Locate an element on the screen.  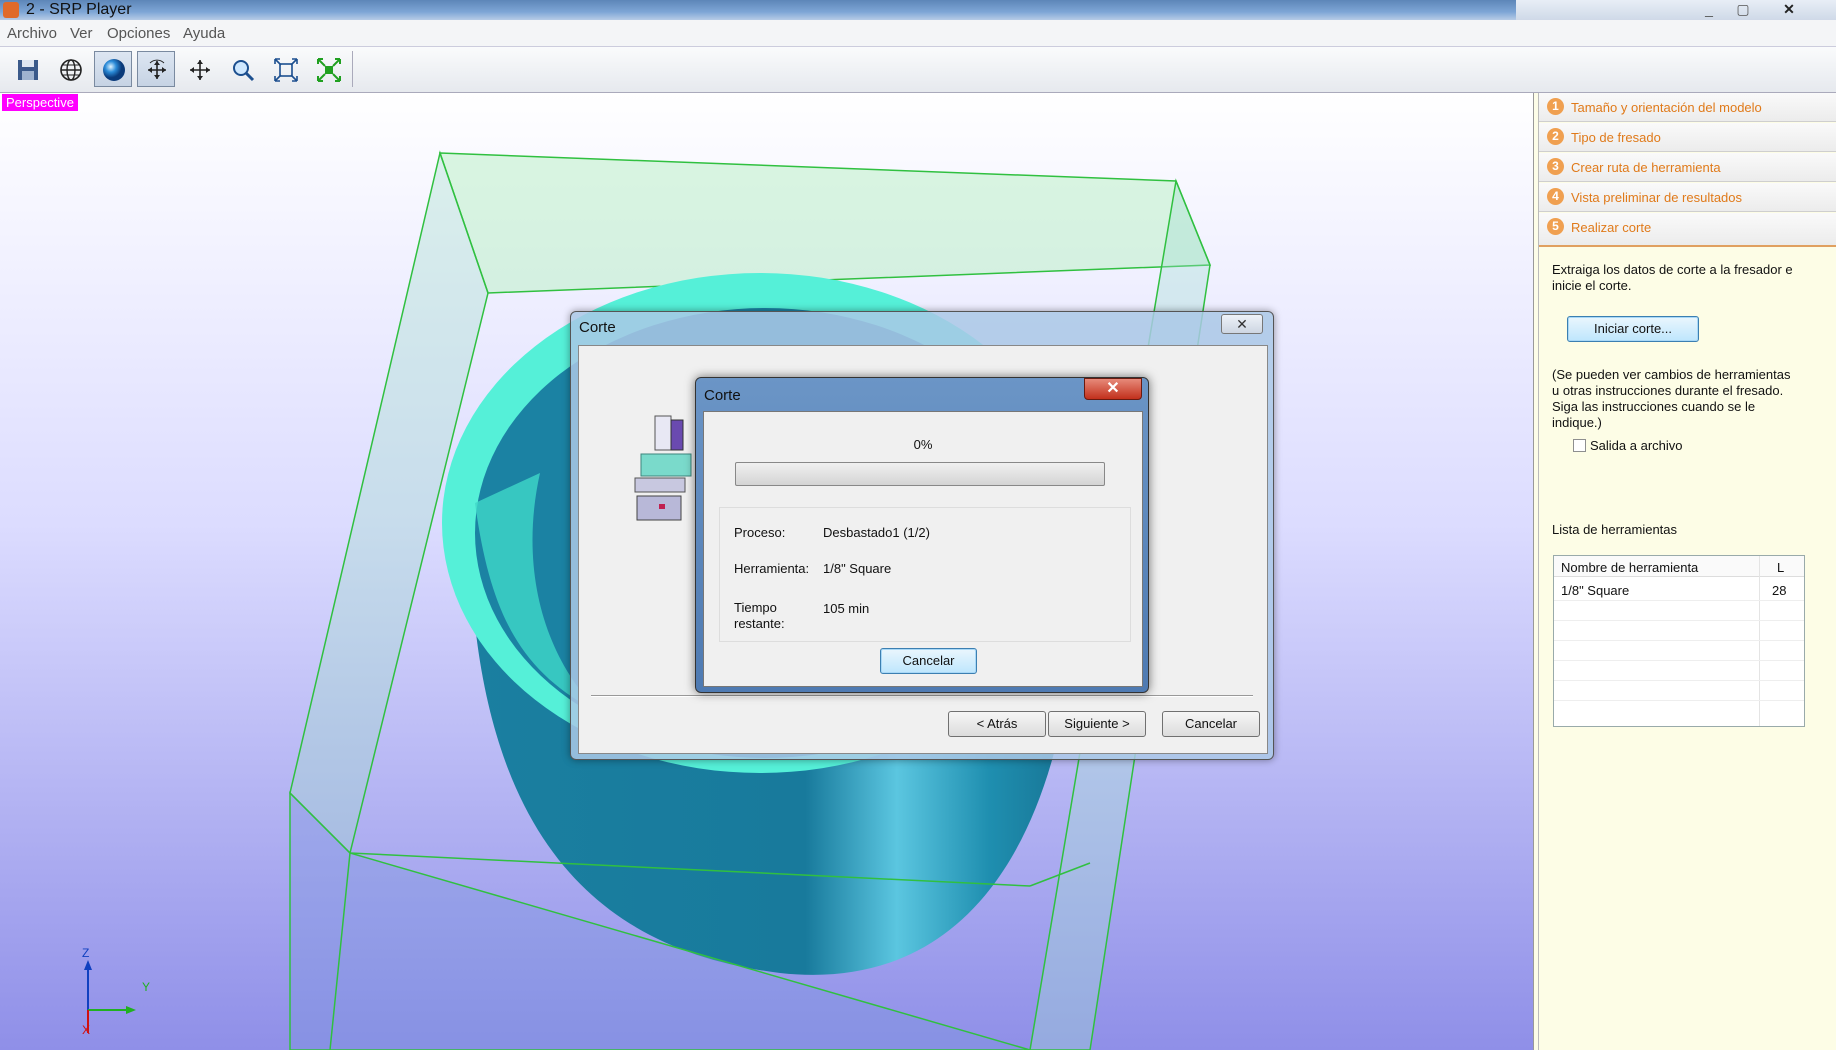
axis-x-label: X is located at coordinates (86, 1030).